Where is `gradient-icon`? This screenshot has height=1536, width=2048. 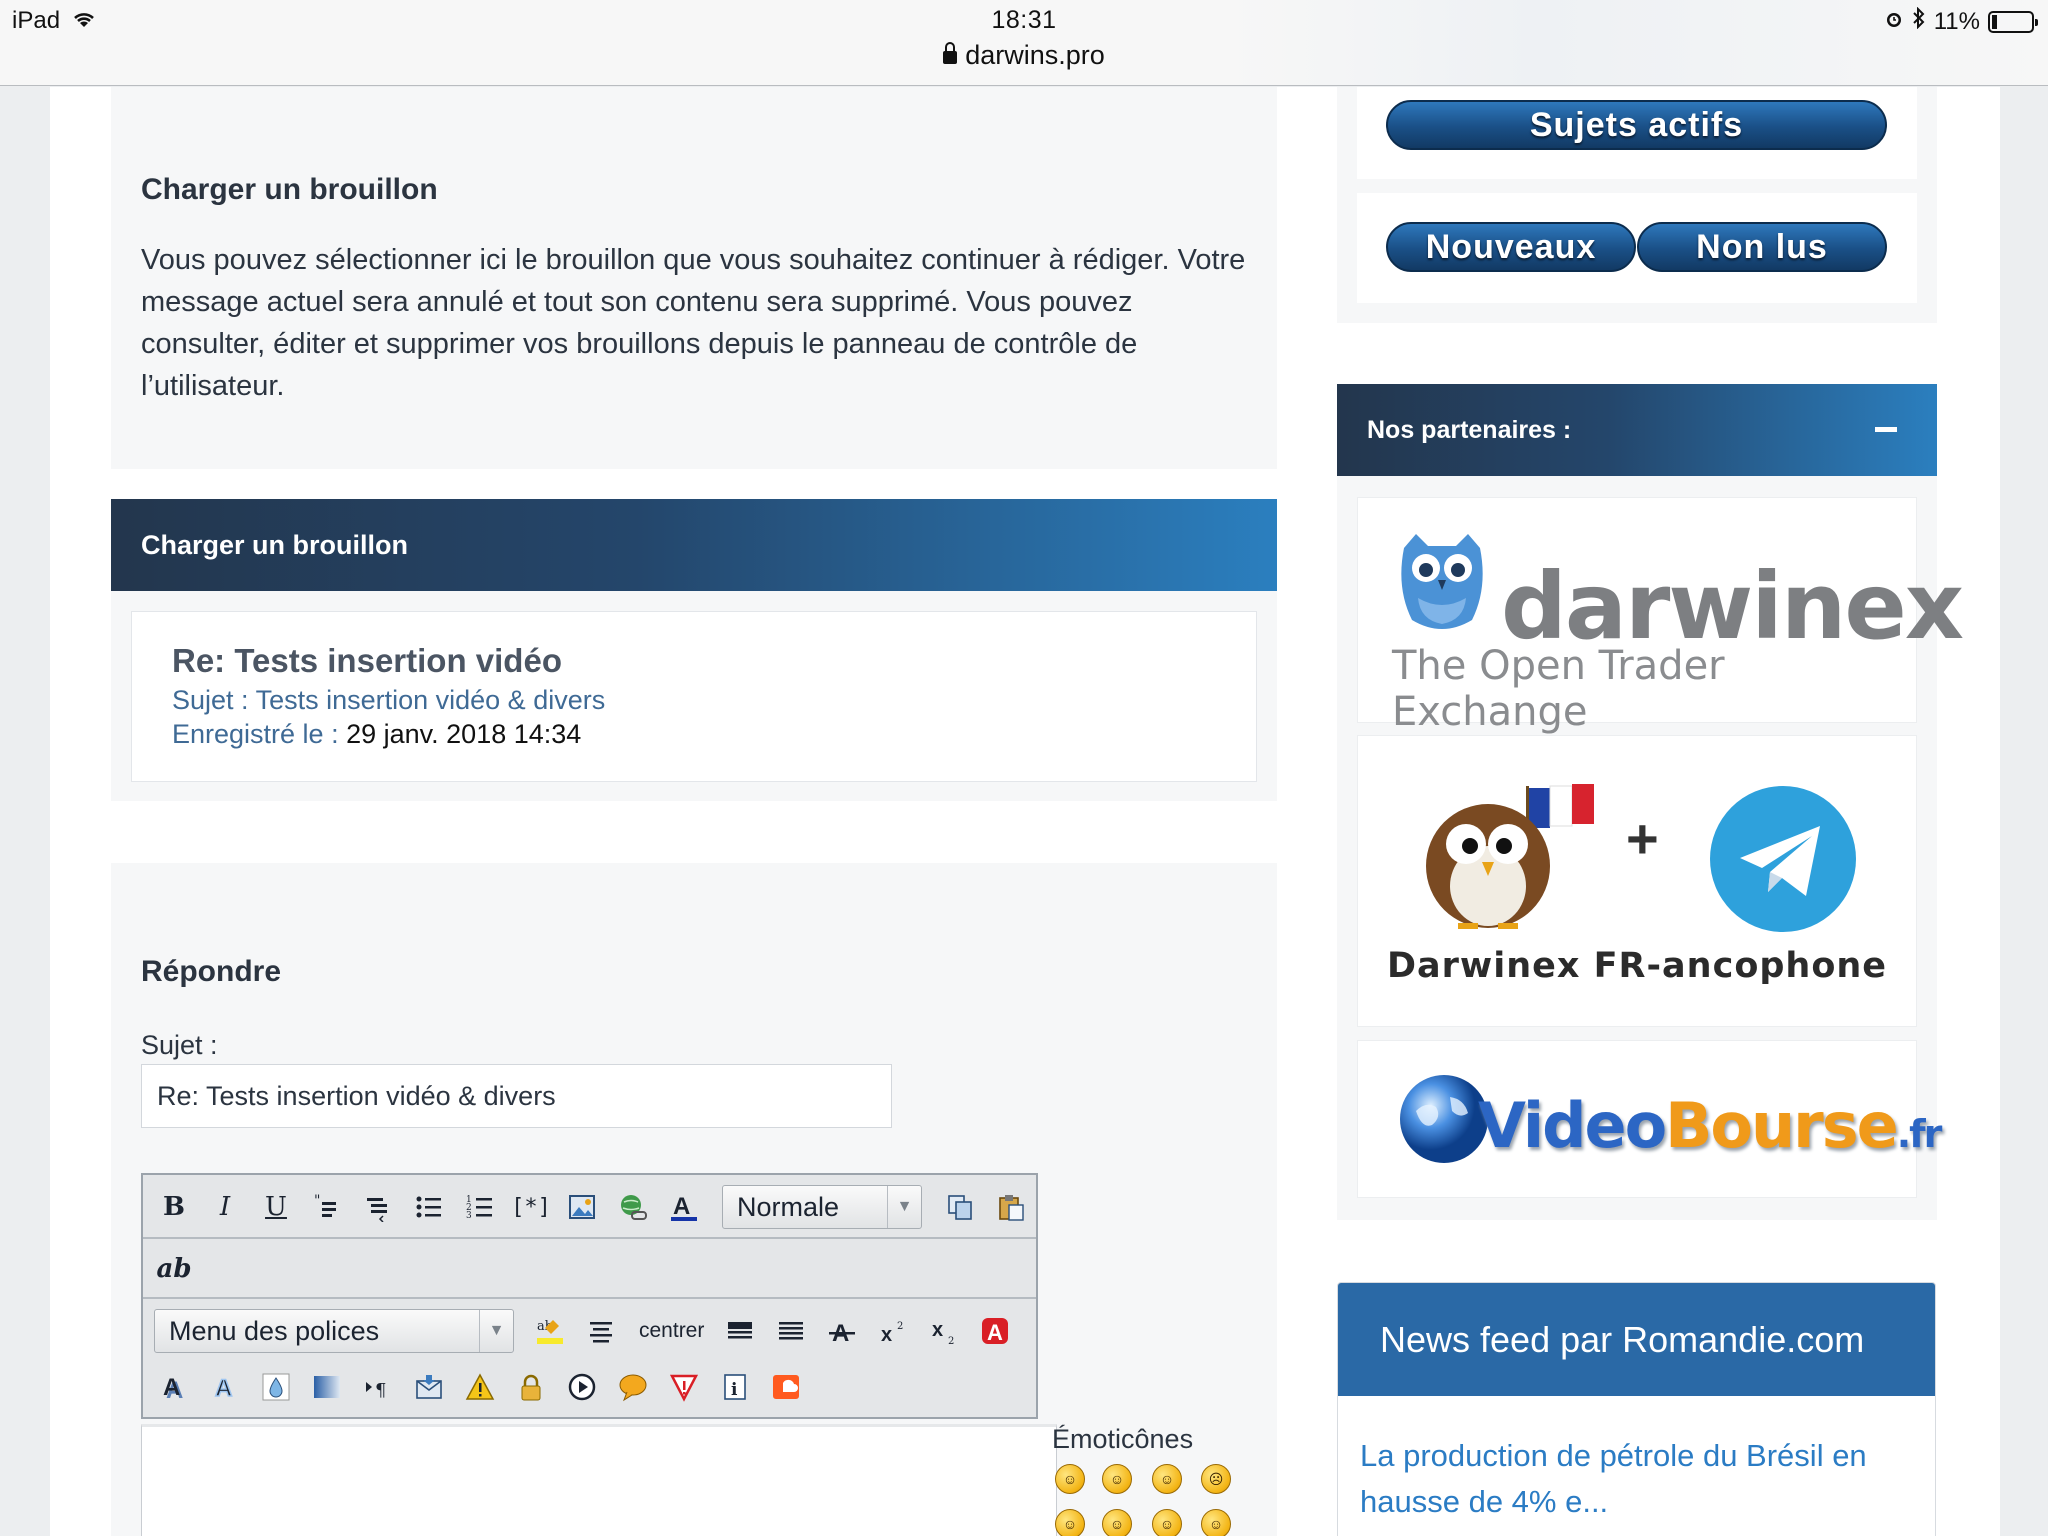 gradient-icon is located at coordinates (327, 1387).